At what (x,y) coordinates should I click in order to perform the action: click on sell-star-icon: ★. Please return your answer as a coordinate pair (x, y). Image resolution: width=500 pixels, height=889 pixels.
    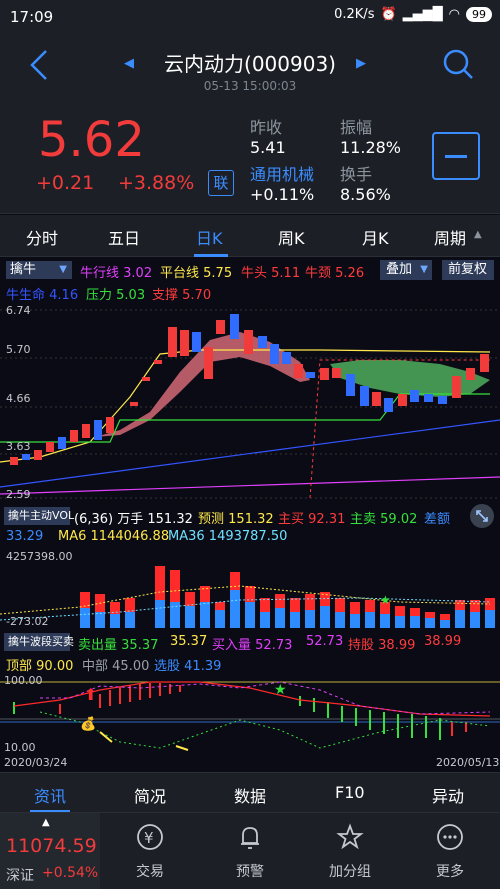
    Looking at the image, I should click on (280, 690).